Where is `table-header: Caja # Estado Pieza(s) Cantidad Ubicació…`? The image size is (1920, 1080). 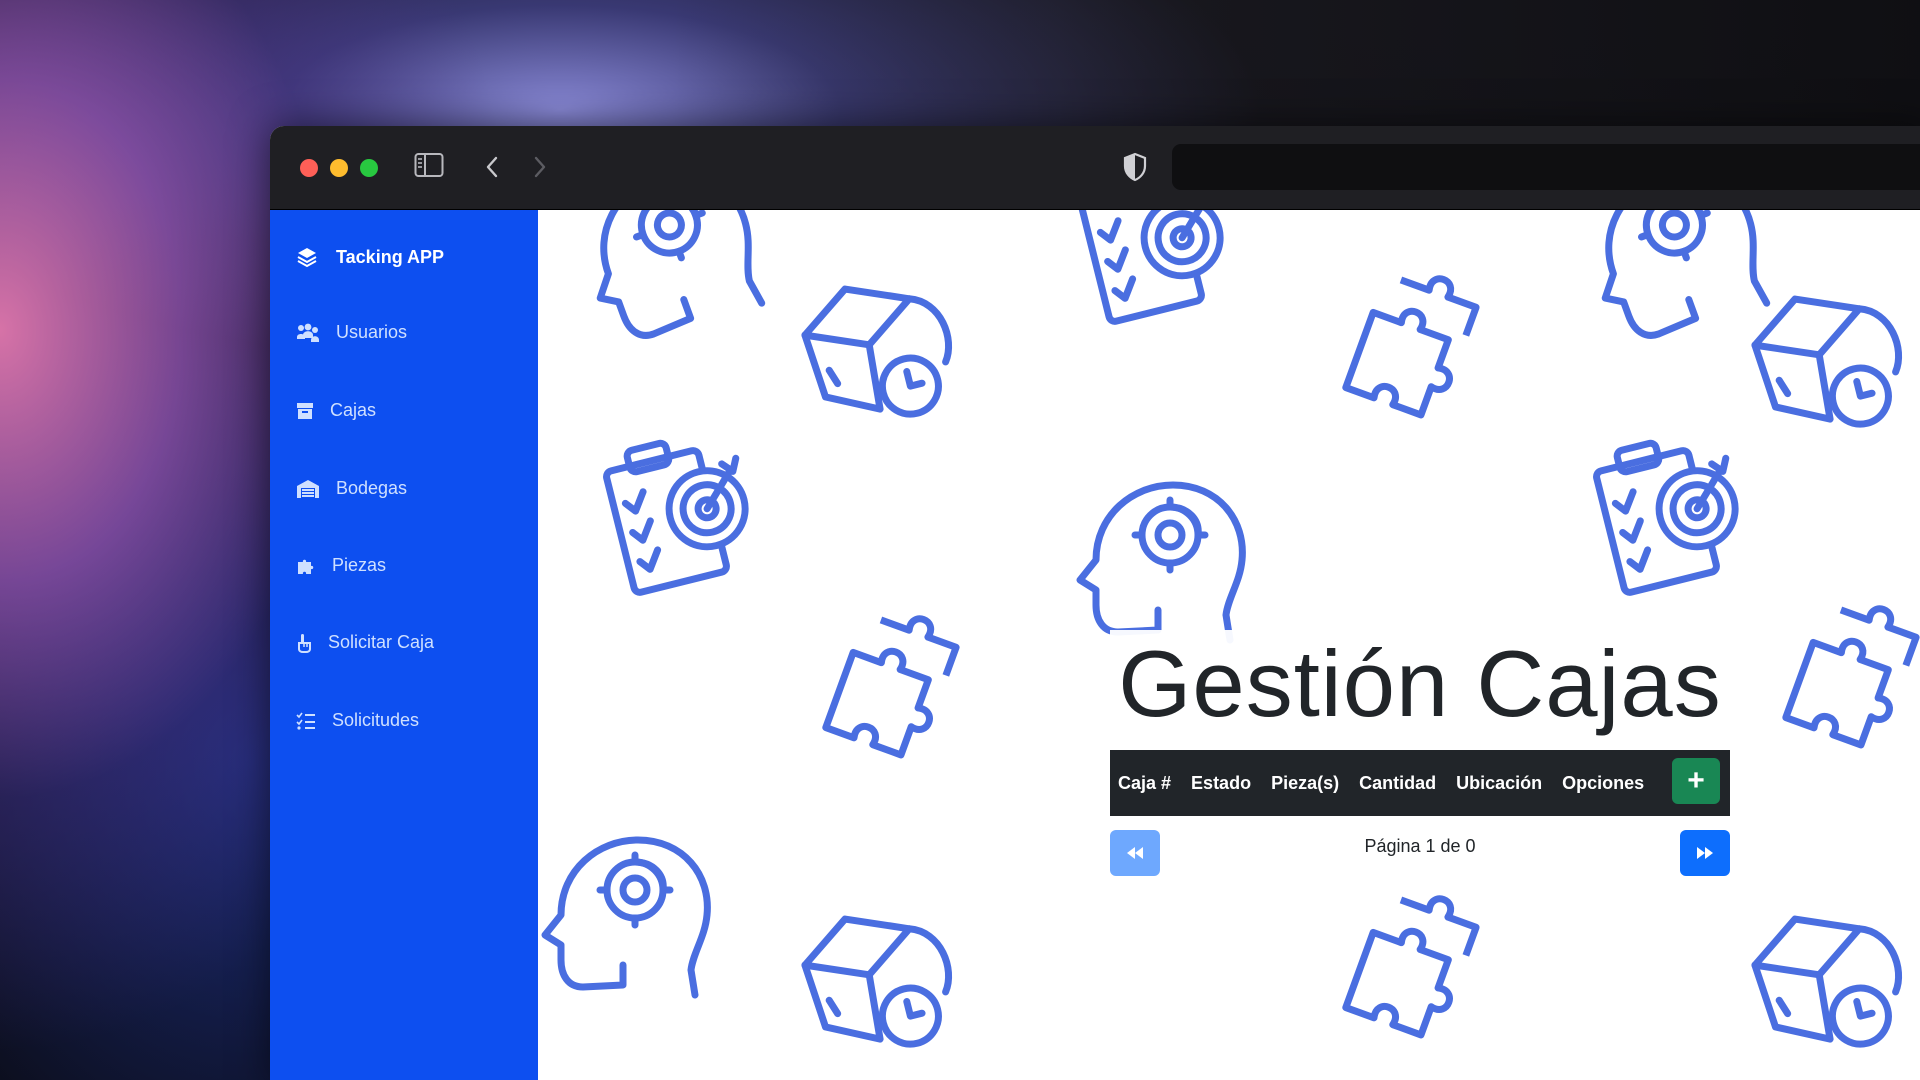 table-header: Caja # Estado Pieza(s) Cantidad Ubicació… is located at coordinates (1420, 783).